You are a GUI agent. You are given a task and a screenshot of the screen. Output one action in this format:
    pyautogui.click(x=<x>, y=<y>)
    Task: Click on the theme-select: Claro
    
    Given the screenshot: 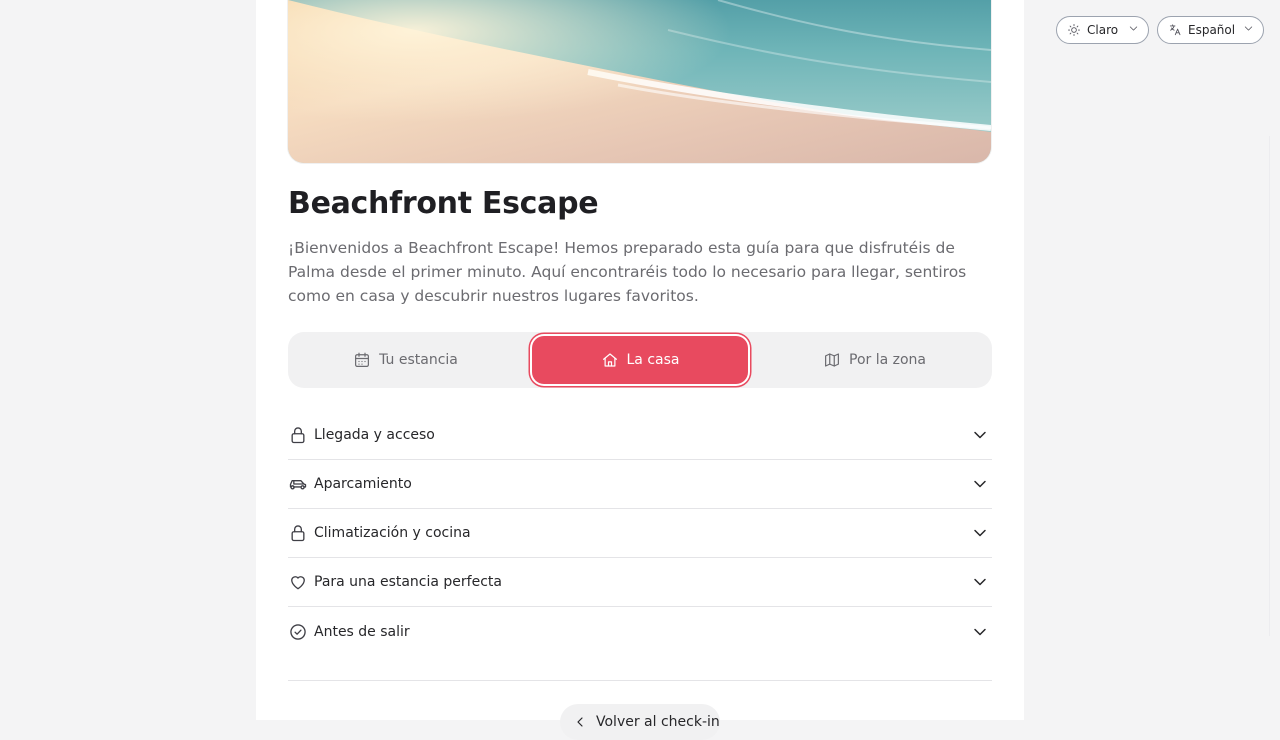 What is the action you would take?
    pyautogui.click(x=1102, y=30)
    